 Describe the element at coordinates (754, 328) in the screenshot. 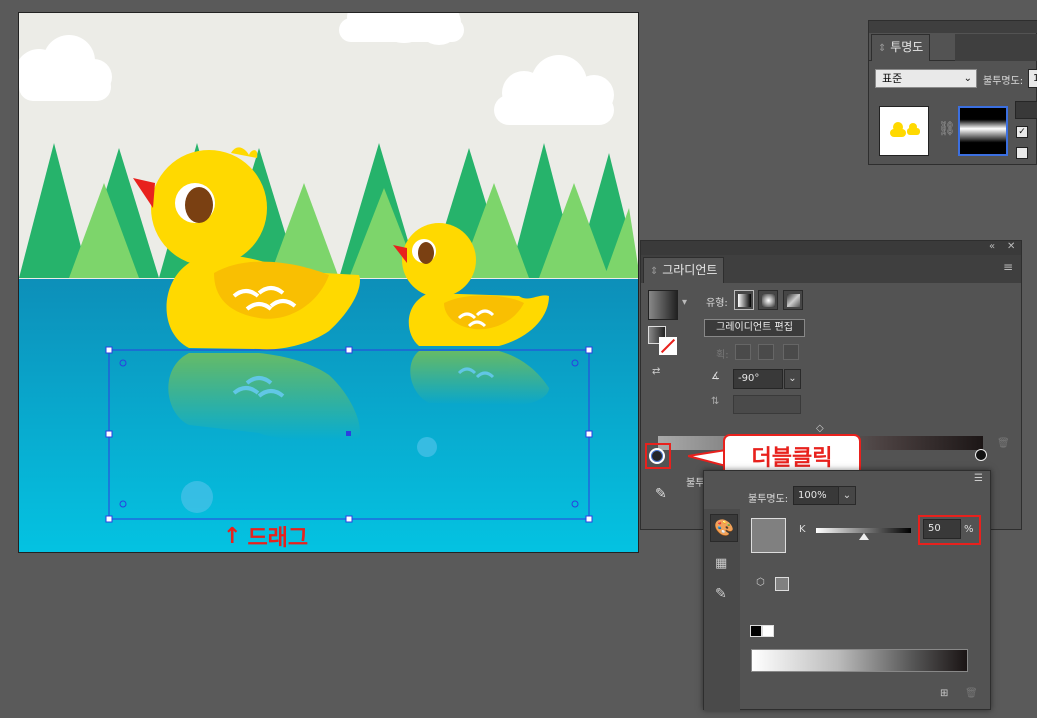

I see `edit-gradient-button: 그레이디언트 편집` at that location.